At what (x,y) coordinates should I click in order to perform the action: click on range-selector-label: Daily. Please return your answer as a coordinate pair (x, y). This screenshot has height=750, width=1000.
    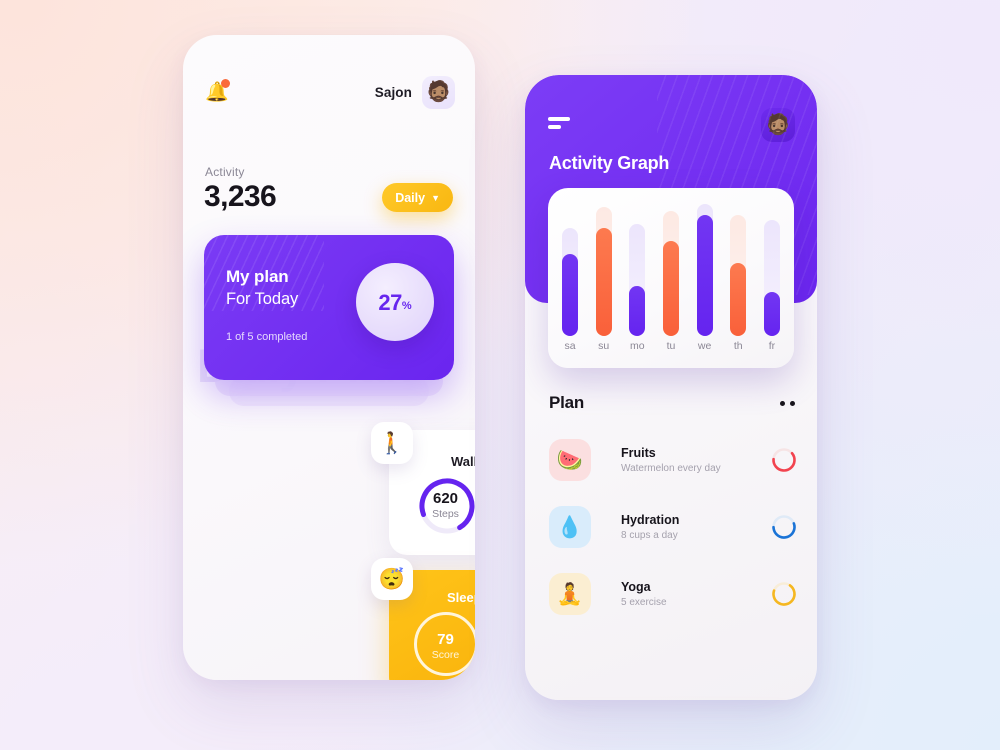
    Looking at the image, I should click on (410, 197).